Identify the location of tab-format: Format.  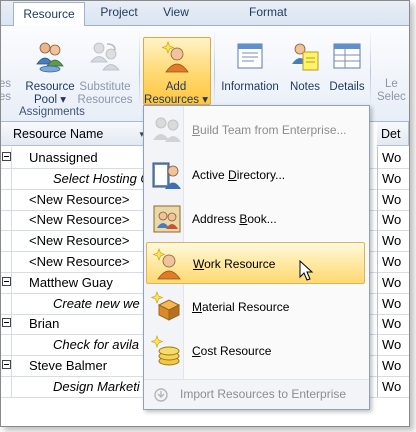
(268, 12).